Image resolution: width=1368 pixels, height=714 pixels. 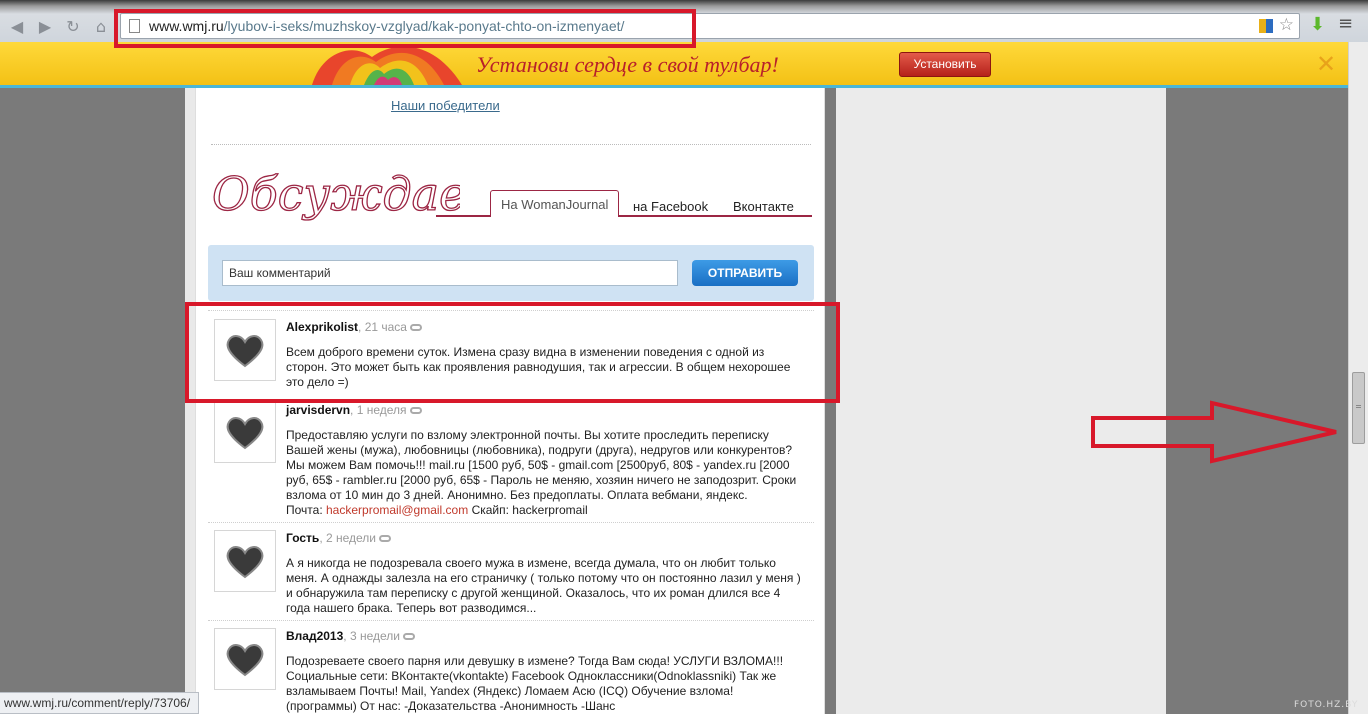 What do you see at coordinates (670, 206) in the screenshot?
I see `tab-facebook: на Facebook` at bounding box center [670, 206].